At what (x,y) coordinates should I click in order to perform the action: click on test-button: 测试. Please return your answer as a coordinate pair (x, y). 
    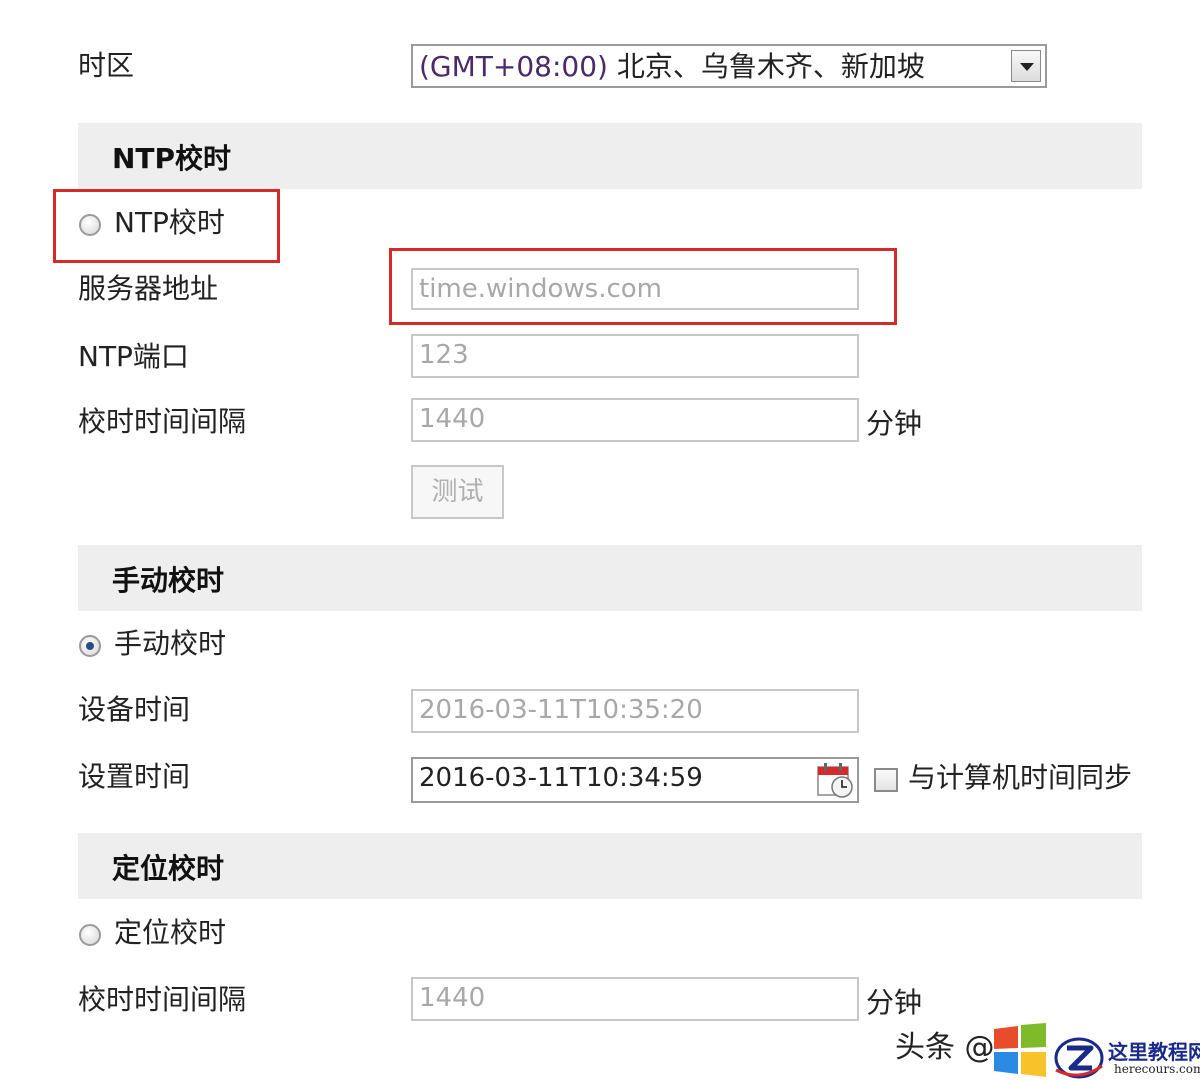
    Looking at the image, I should click on (457, 492).